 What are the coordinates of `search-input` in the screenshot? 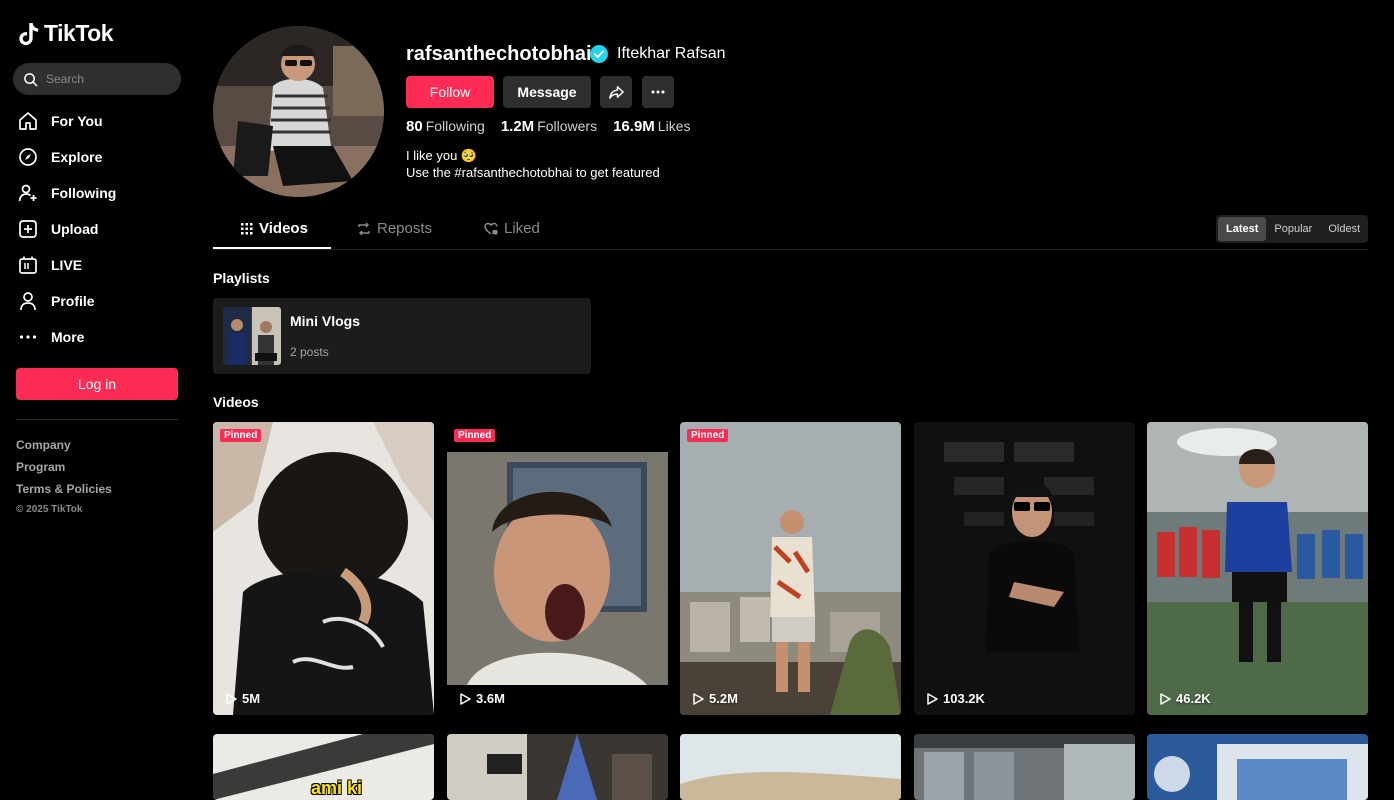 It's located at (106, 79).